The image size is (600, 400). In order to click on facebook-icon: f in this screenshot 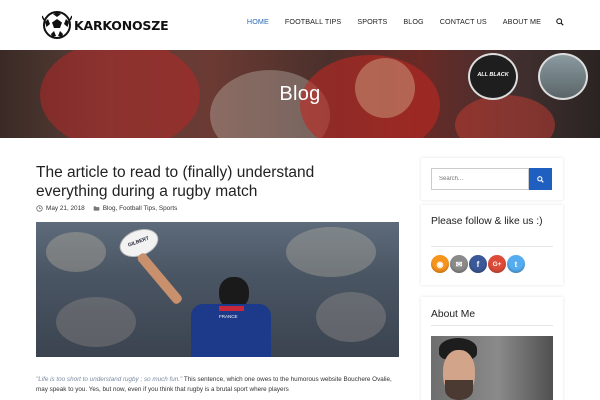, I will do `click(478, 264)`.